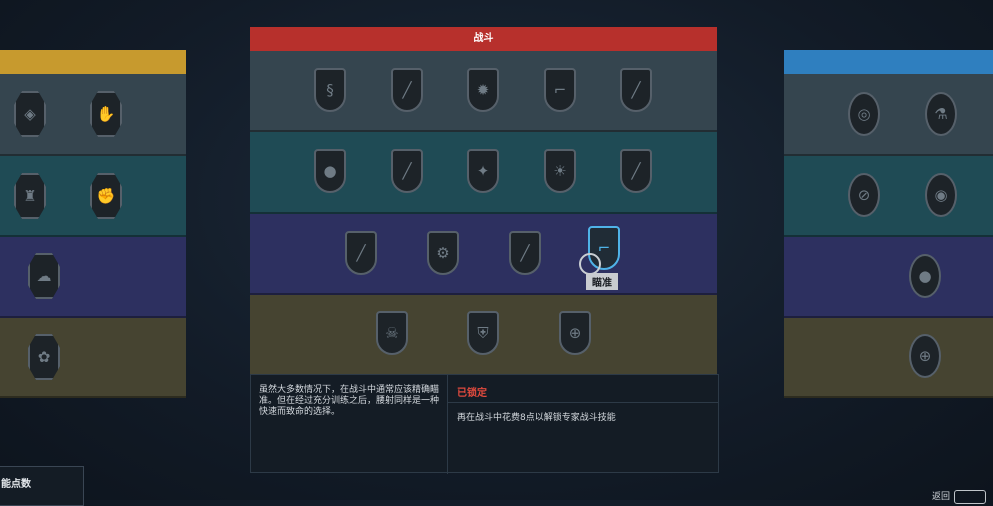 This screenshot has width=993, height=506. Describe the element at coordinates (330, 90) in the screenshot. I see `dragon-icon: §` at that location.